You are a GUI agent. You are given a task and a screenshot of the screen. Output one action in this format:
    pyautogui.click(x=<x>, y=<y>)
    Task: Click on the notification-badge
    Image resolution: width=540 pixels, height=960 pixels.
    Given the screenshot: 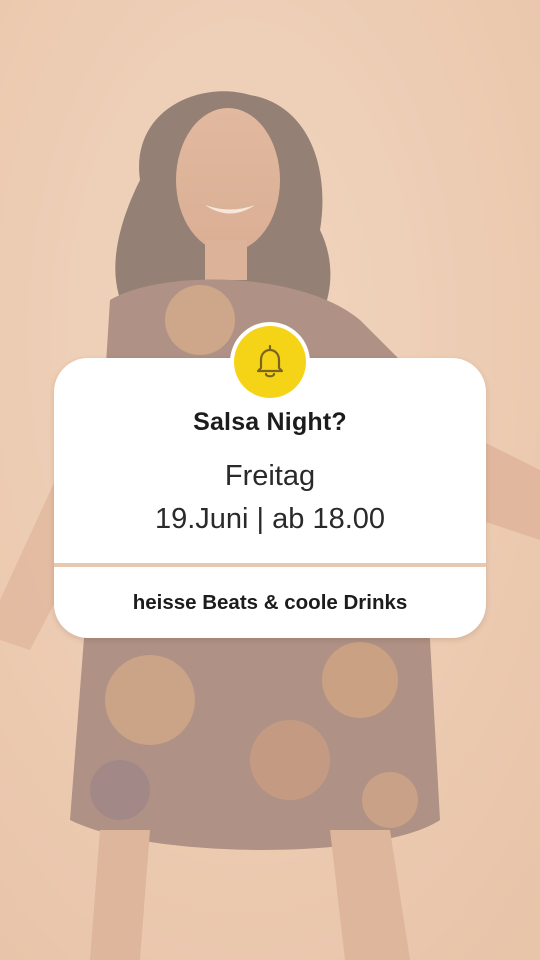 What is the action you would take?
    pyautogui.click(x=270, y=362)
    